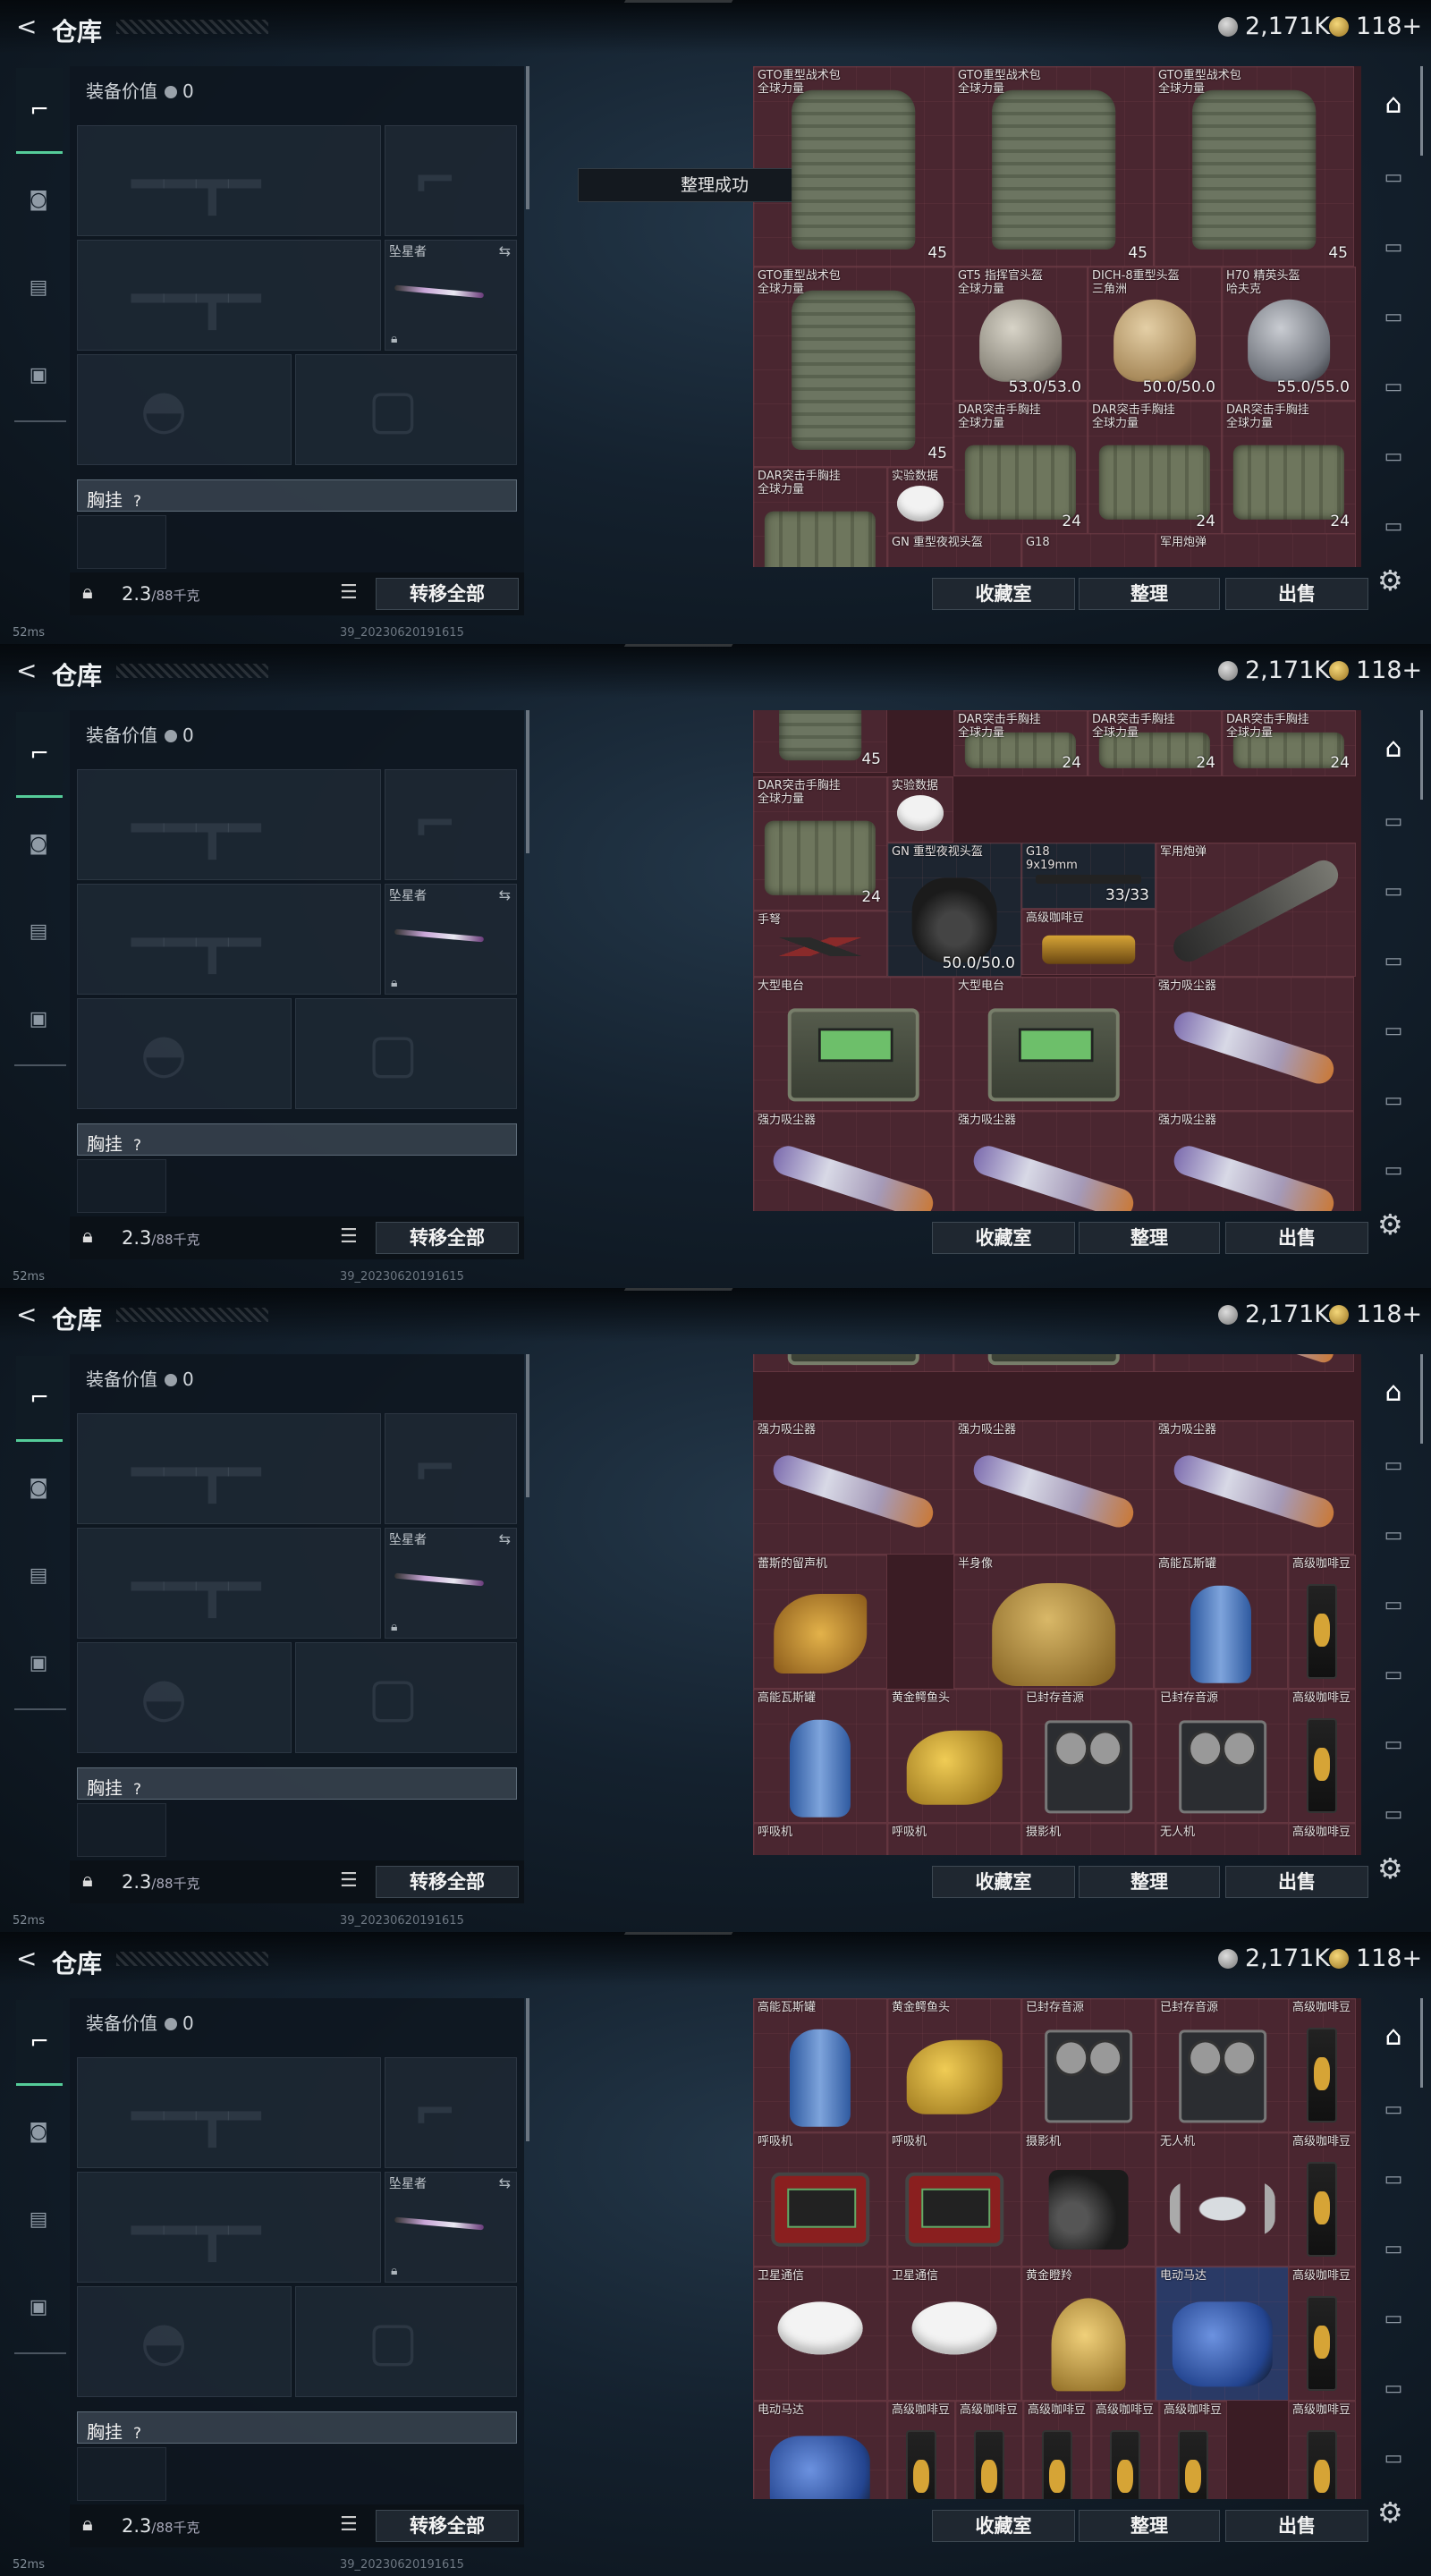 This screenshot has width=1431, height=2576. Describe the element at coordinates (1289, 334) in the screenshot. I see `storage-item: H70 精英头盔 哈夫克 55.0/55.0` at that location.